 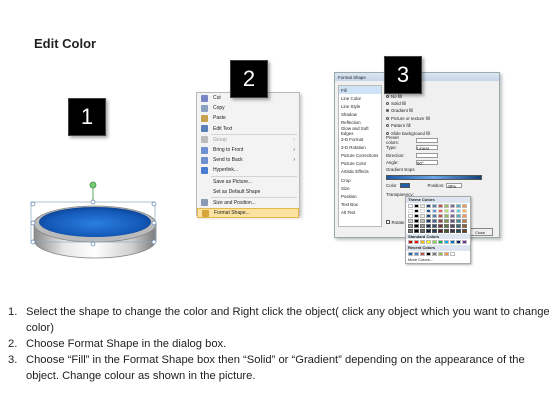 What do you see at coordinates (248, 160) in the screenshot?
I see `menu-item-send-to-back: Send to Back ›` at bounding box center [248, 160].